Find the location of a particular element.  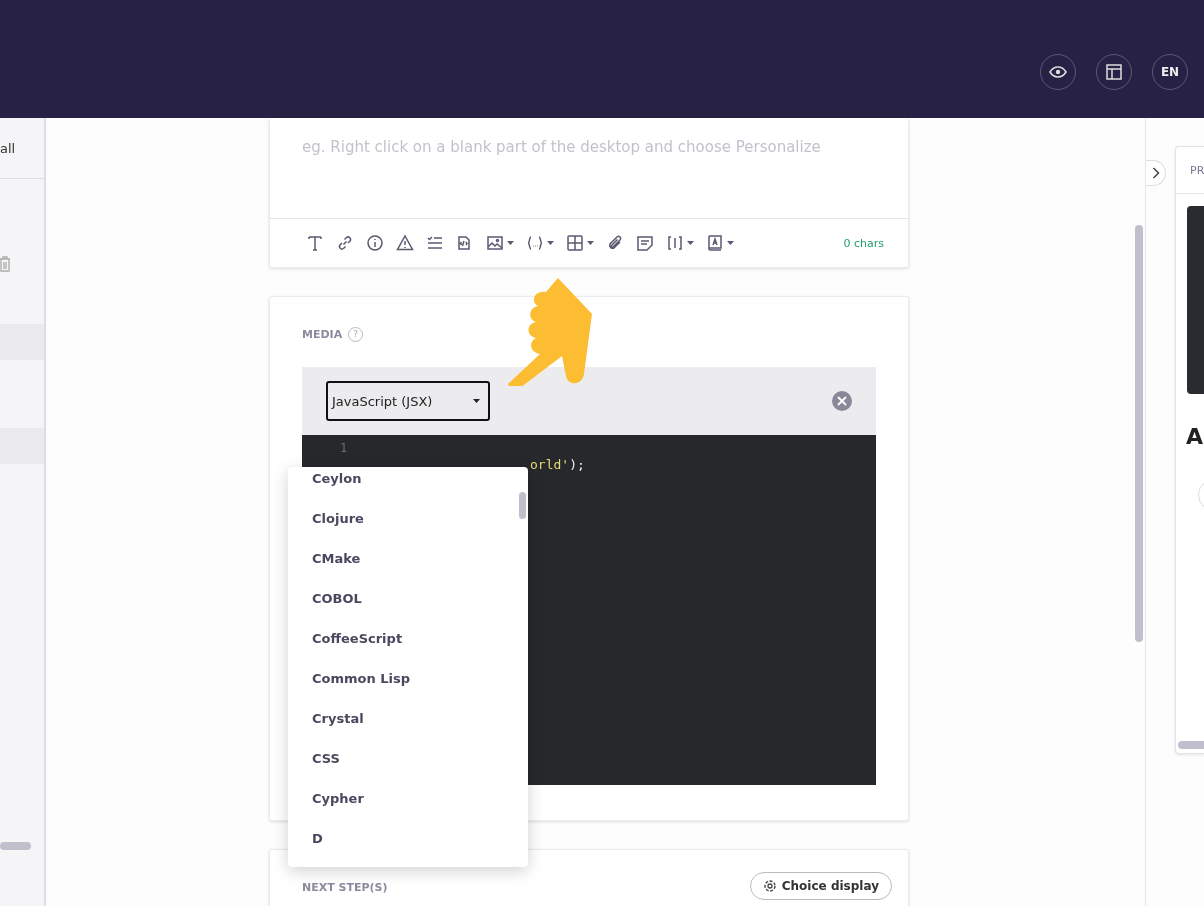

chevron-right-icon is located at coordinates (1155, 173).